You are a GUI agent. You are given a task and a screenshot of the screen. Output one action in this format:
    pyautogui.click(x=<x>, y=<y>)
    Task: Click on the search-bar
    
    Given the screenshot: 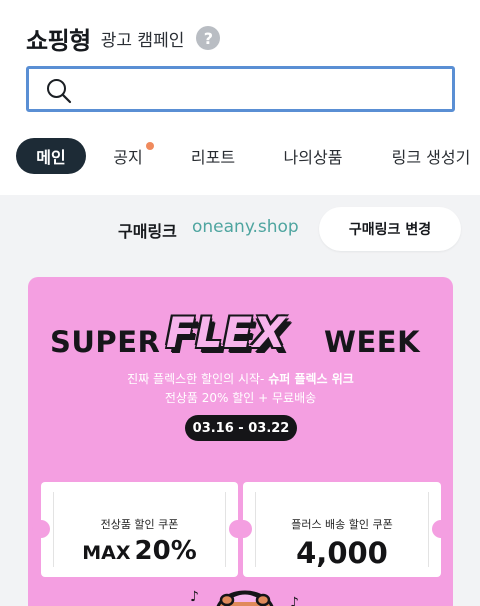 What is the action you would take?
    pyautogui.click(x=240, y=89)
    